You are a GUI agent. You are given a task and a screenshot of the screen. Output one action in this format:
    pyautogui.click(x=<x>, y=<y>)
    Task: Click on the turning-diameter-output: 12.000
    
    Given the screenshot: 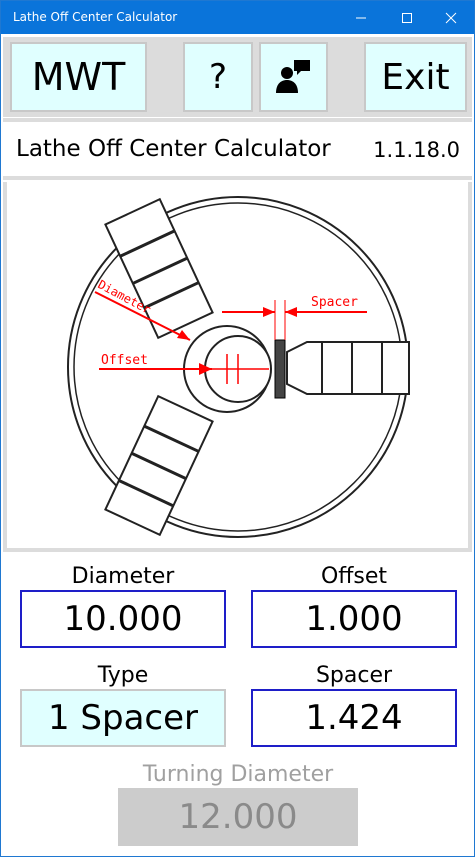 What is the action you would take?
    pyautogui.click(x=238, y=817)
    